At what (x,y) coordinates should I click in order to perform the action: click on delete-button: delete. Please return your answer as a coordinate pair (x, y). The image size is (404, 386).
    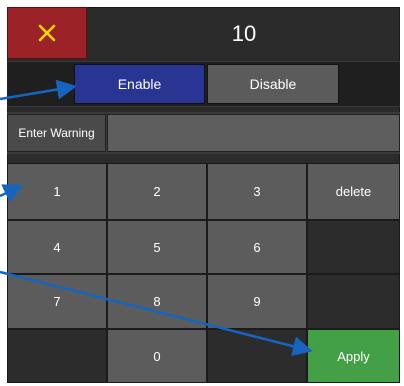
    Looking at the image, I should click on (353, 191).